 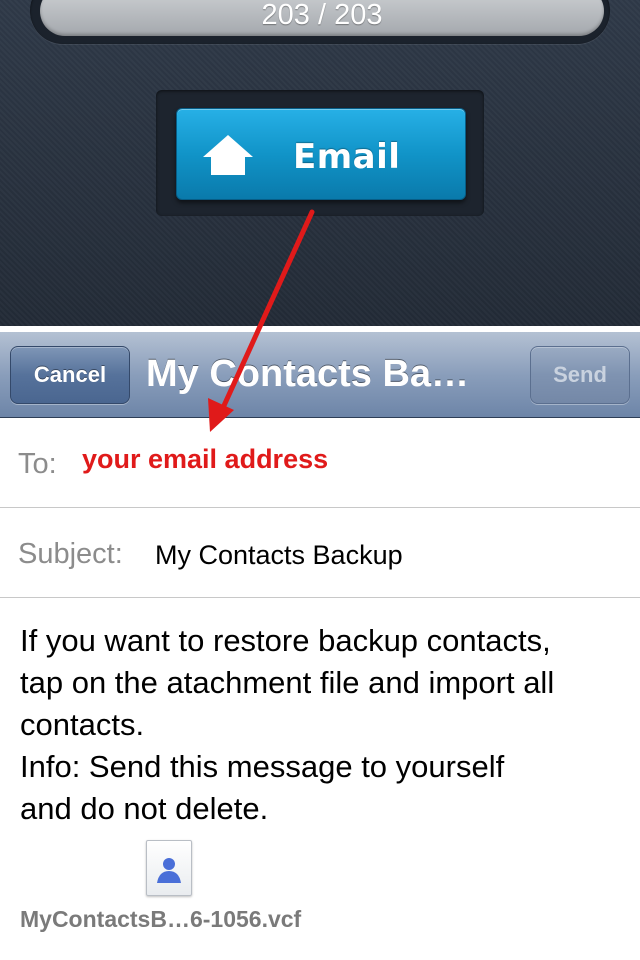 I want to click on subject-value: My Contacts Backup, so click(x=279, y=555).